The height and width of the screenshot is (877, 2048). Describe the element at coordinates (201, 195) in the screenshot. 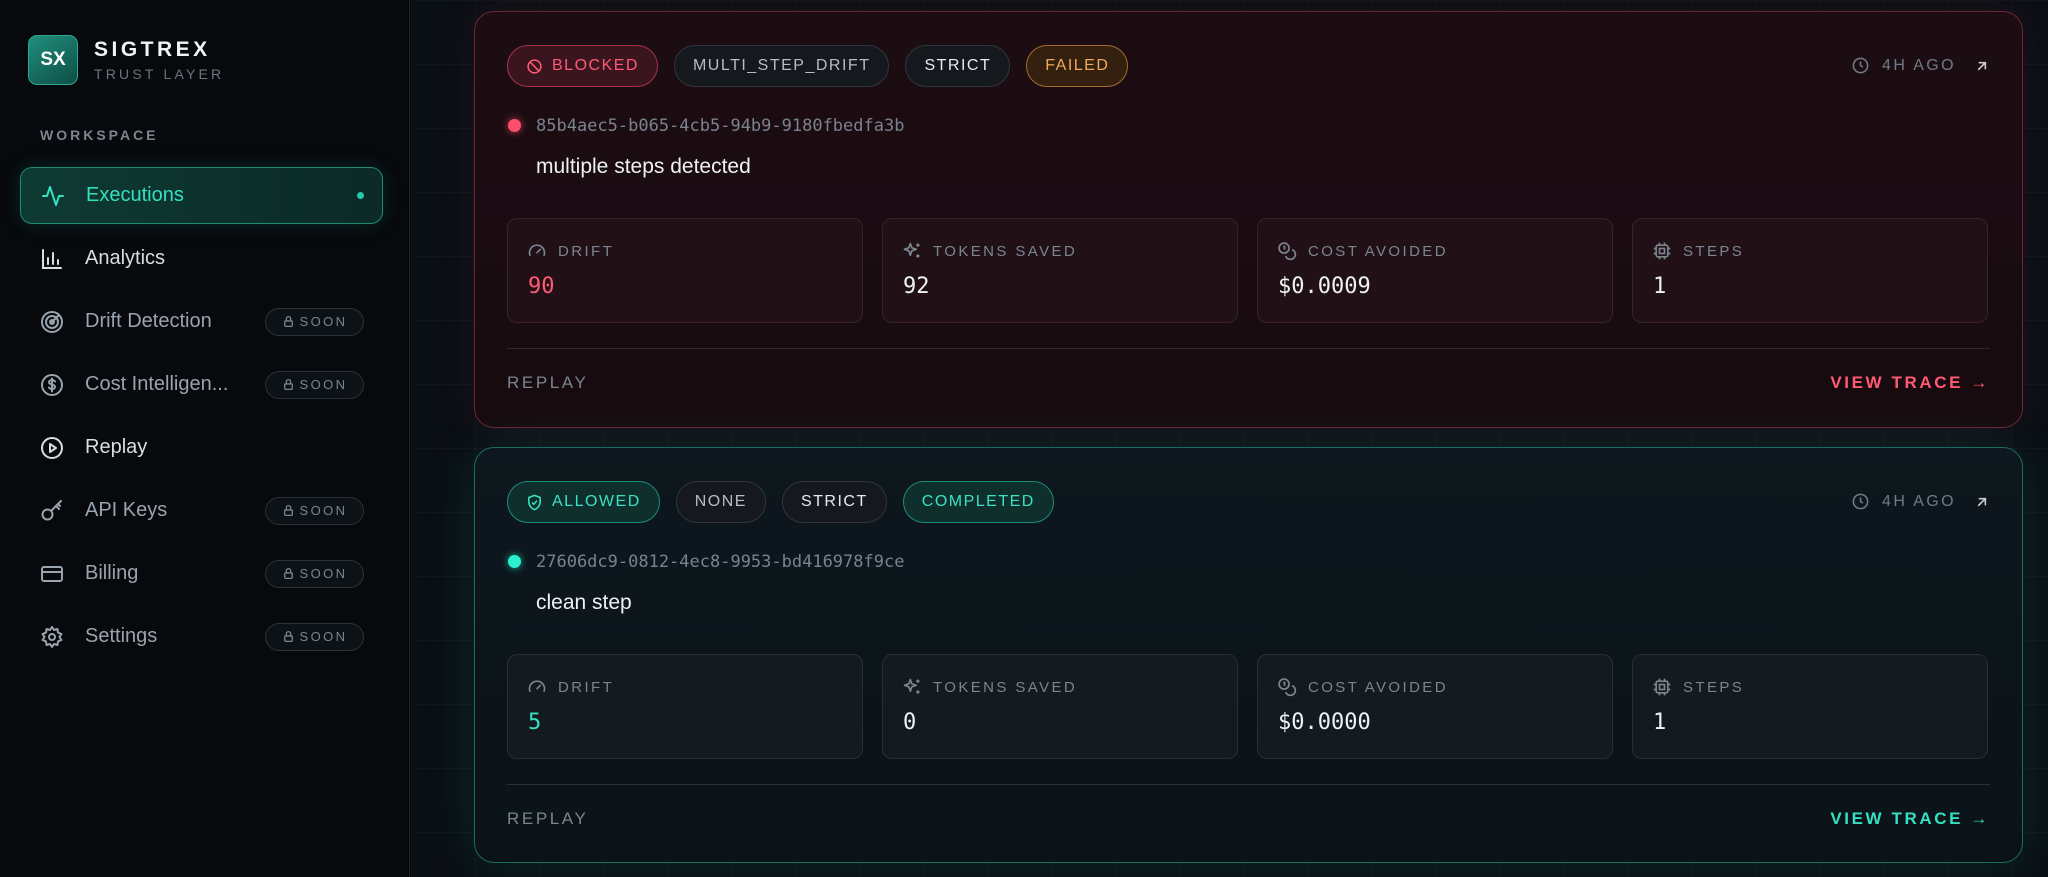

I see `sidebar-item-executions: Executions` at that location.